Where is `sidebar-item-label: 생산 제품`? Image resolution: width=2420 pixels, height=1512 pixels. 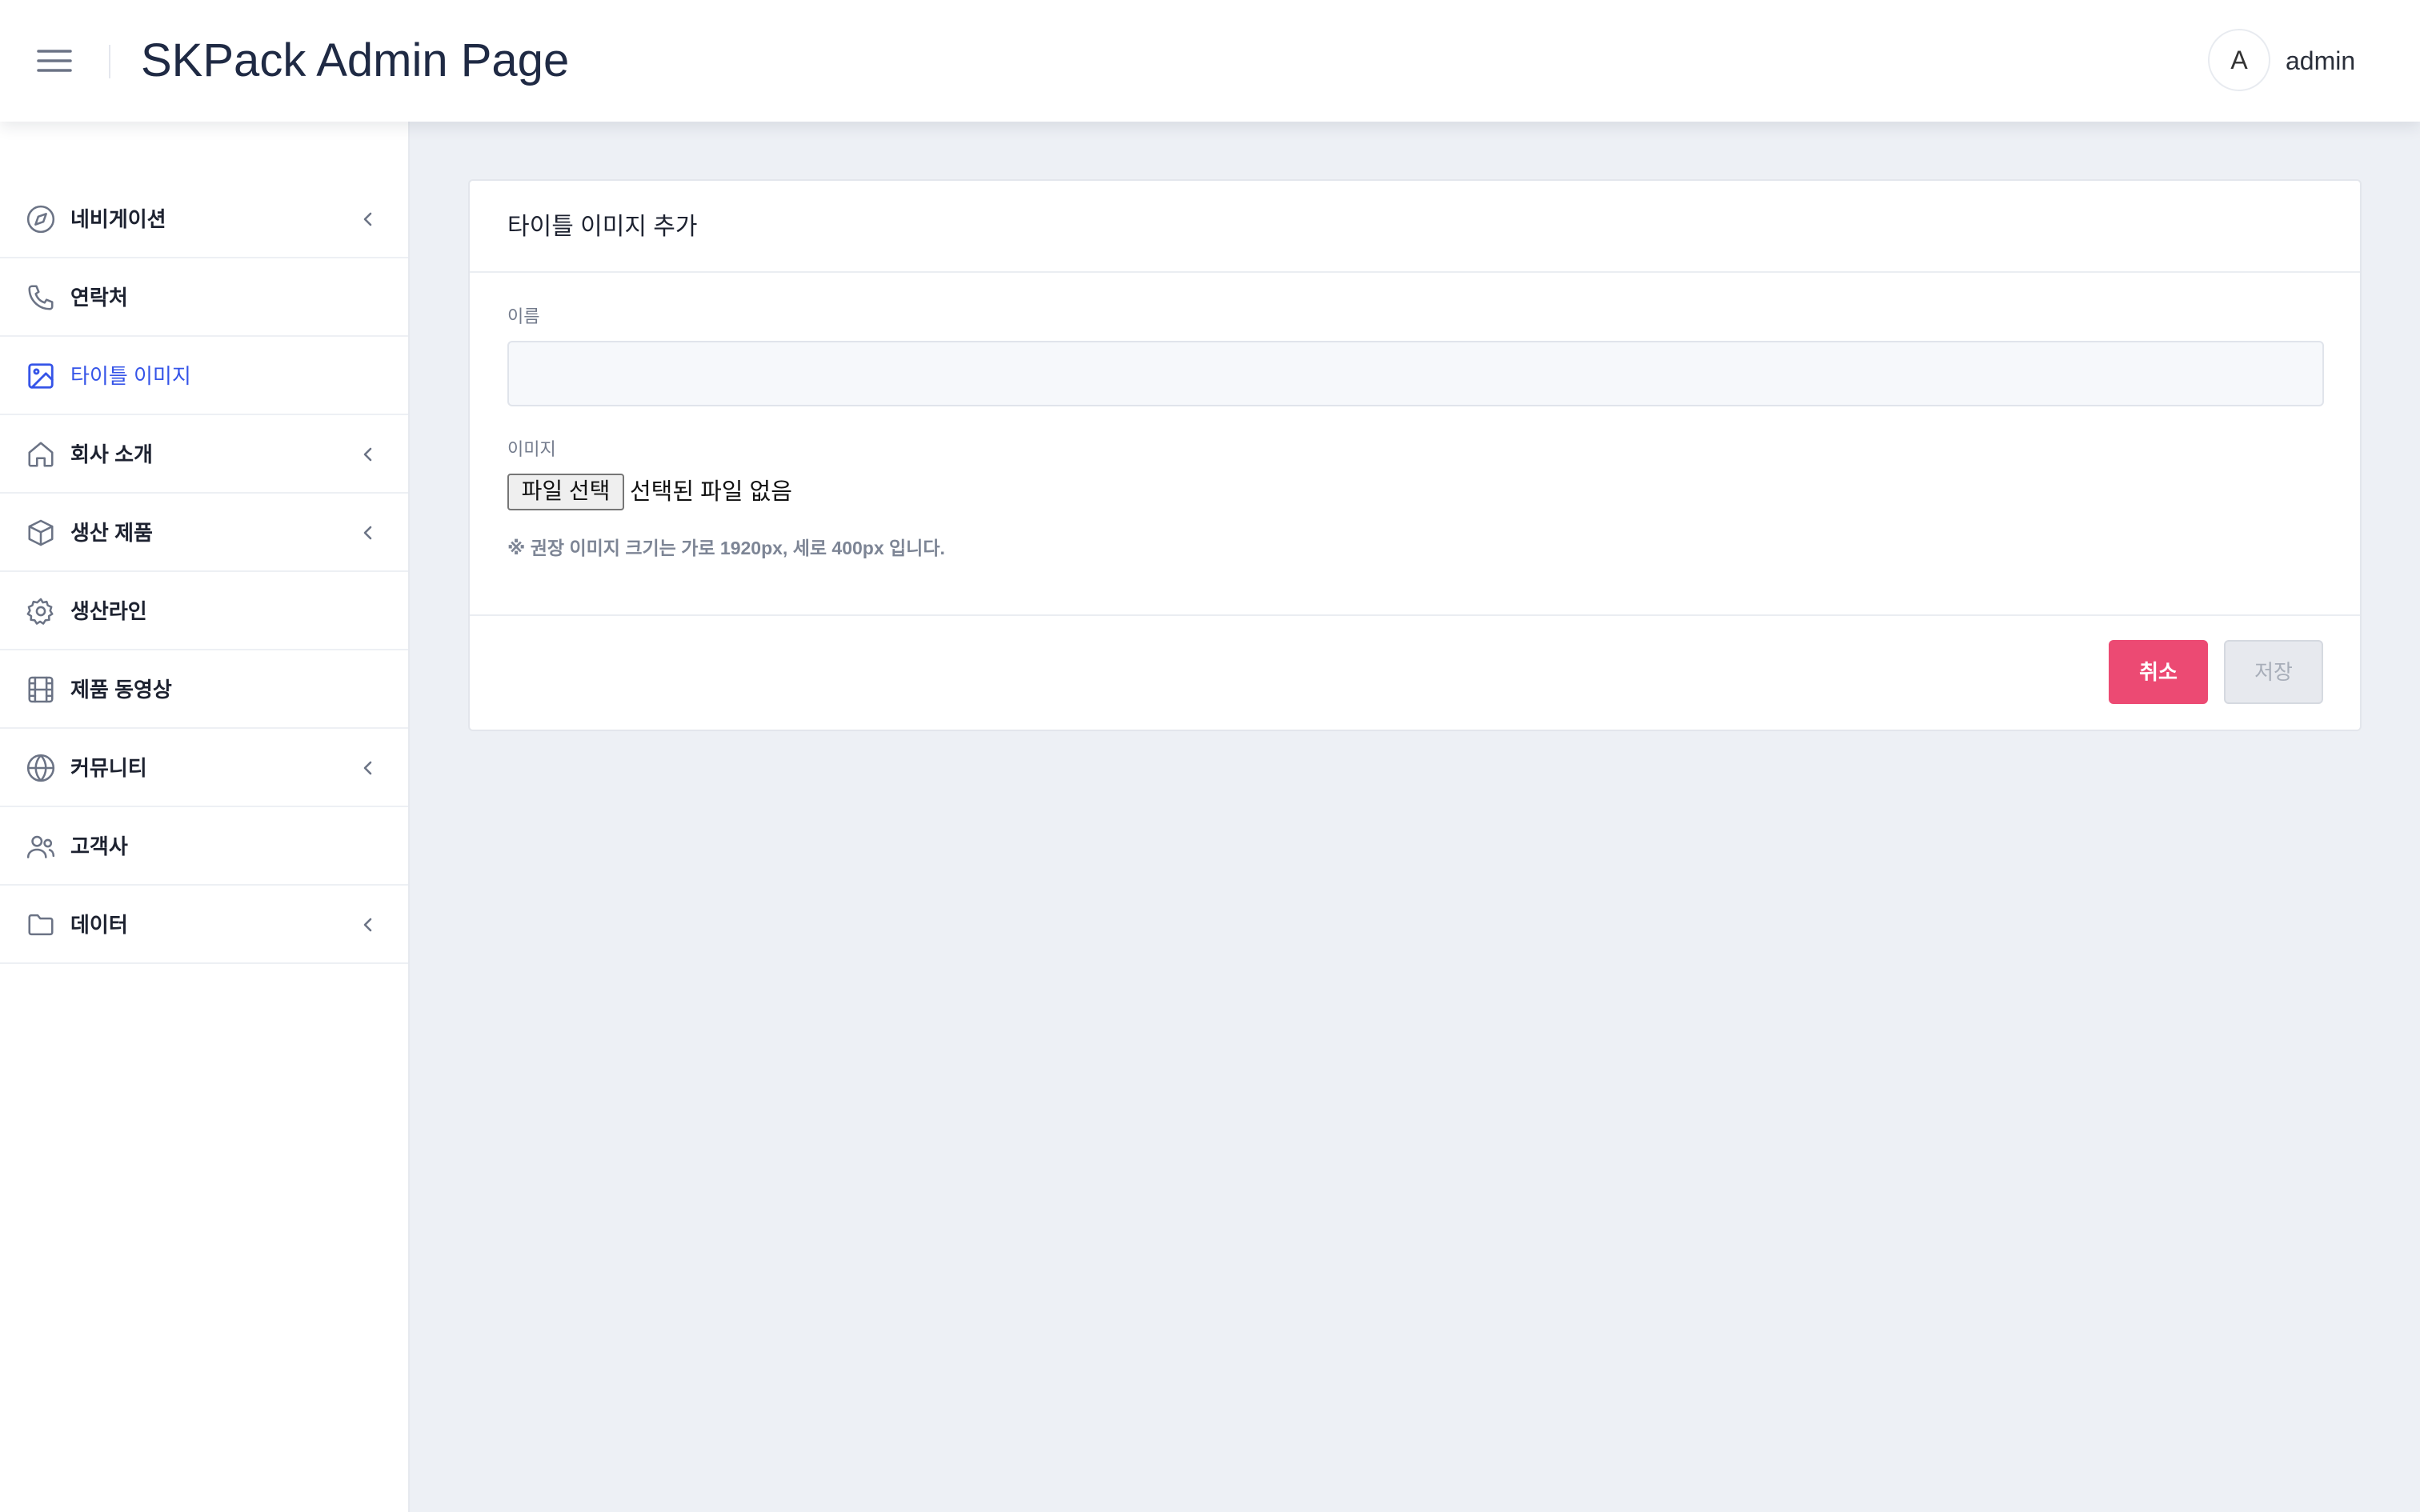 sidebar-item-label: 생산 제품 is located at coordinates (111, 533).